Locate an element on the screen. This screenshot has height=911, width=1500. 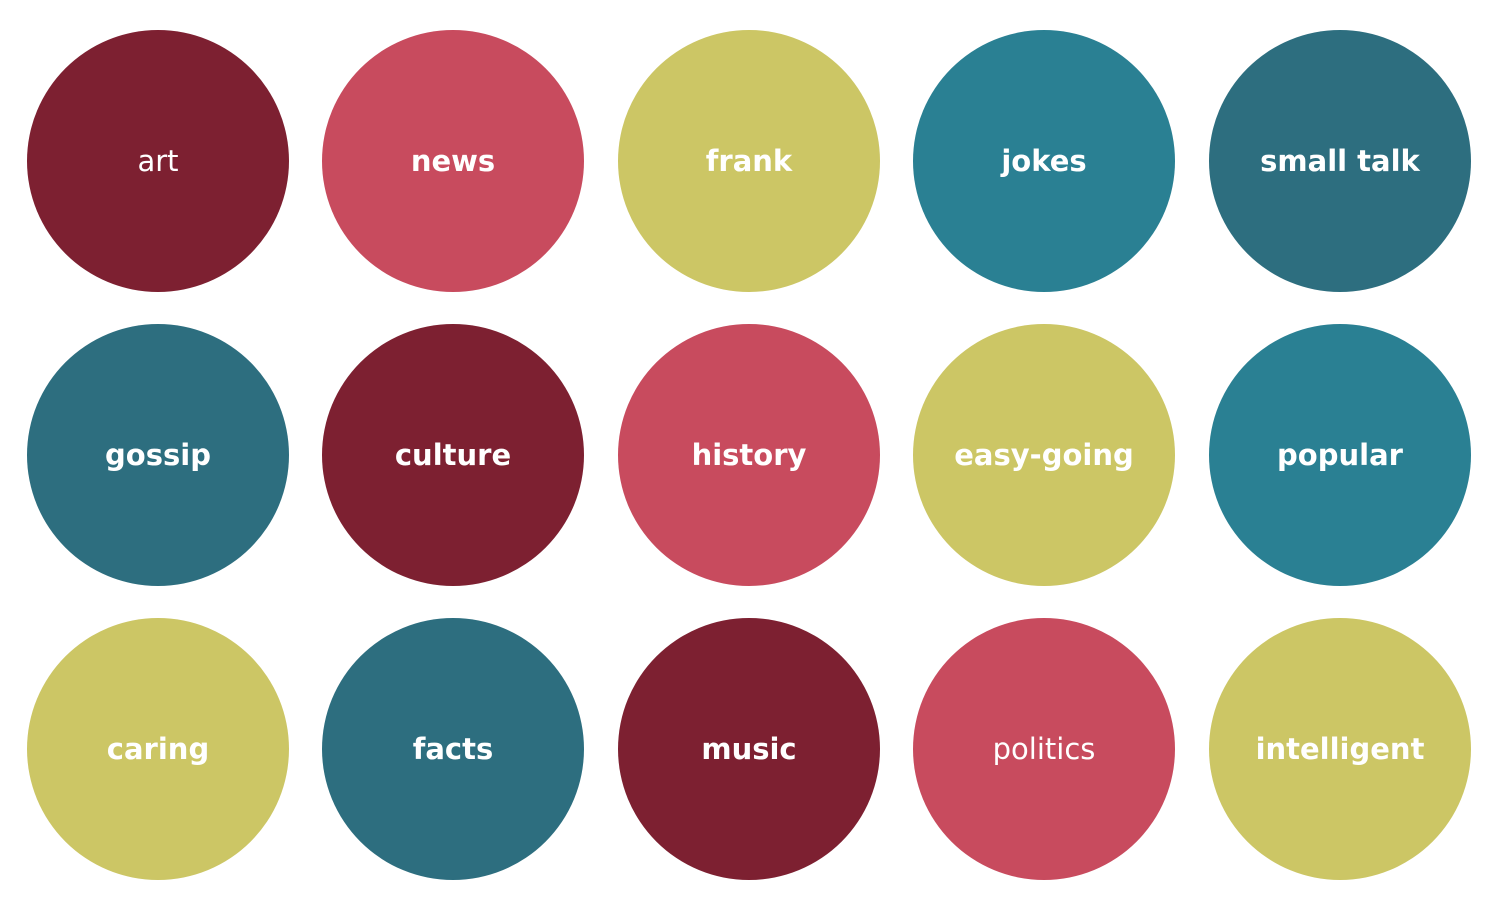
bubble-history: history is located at coordinates (749, 455).